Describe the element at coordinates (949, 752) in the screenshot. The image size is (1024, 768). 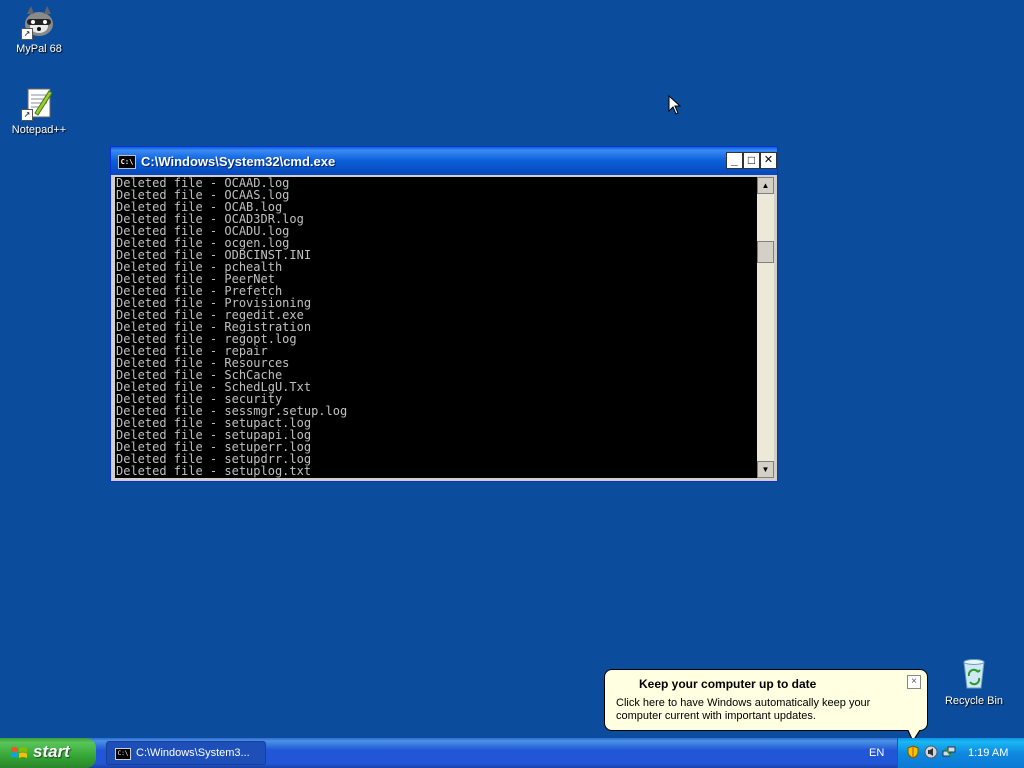
I see `network-icon` at that location.